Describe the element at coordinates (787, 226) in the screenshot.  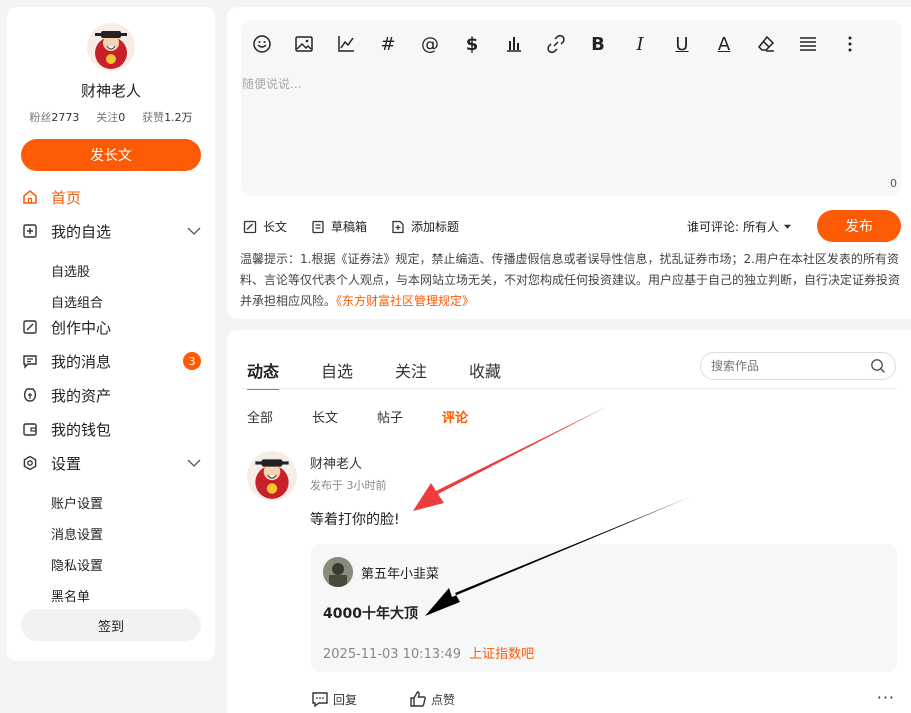
I see `caret-down-icon` at that location.